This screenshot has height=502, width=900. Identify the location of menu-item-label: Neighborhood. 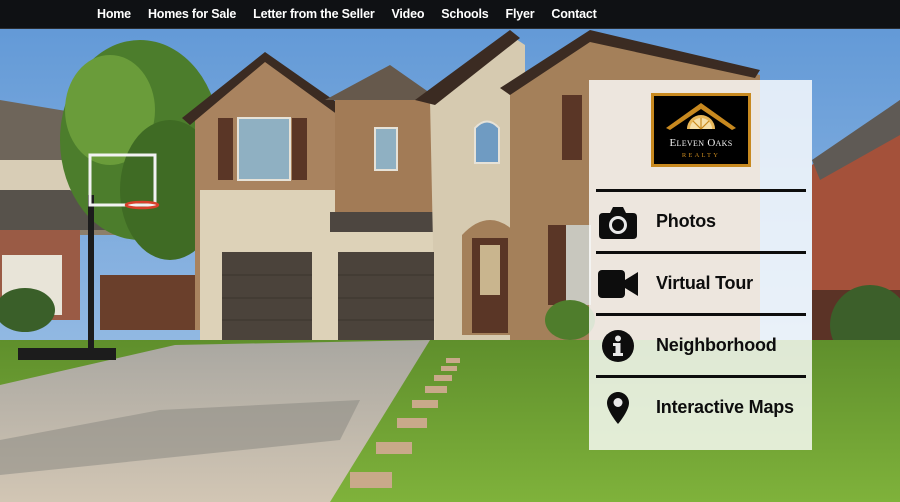
(716, 345).